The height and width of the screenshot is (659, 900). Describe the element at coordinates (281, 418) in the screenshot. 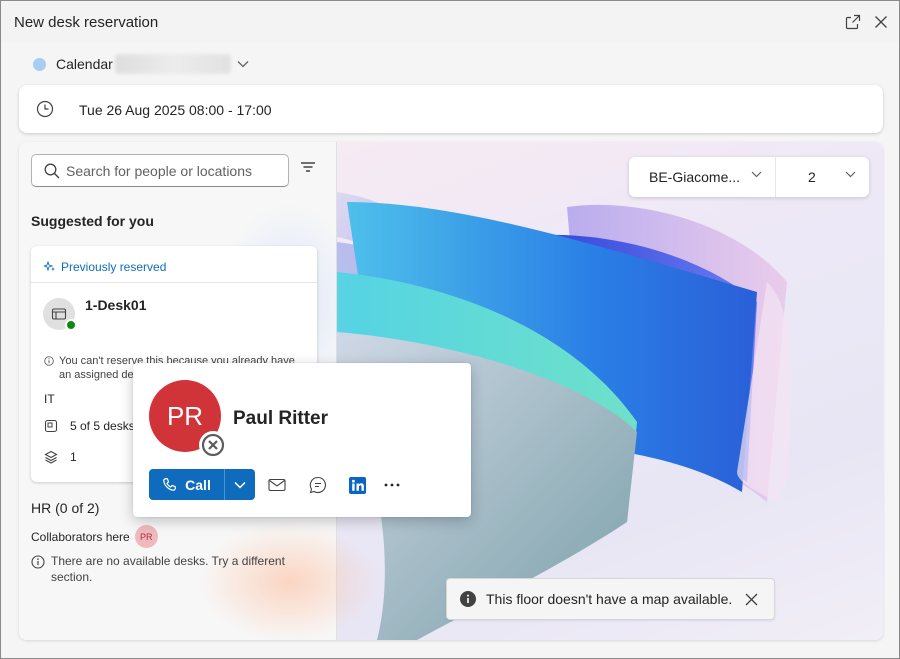

I see `contact-name: Paul Ritter` at that location.